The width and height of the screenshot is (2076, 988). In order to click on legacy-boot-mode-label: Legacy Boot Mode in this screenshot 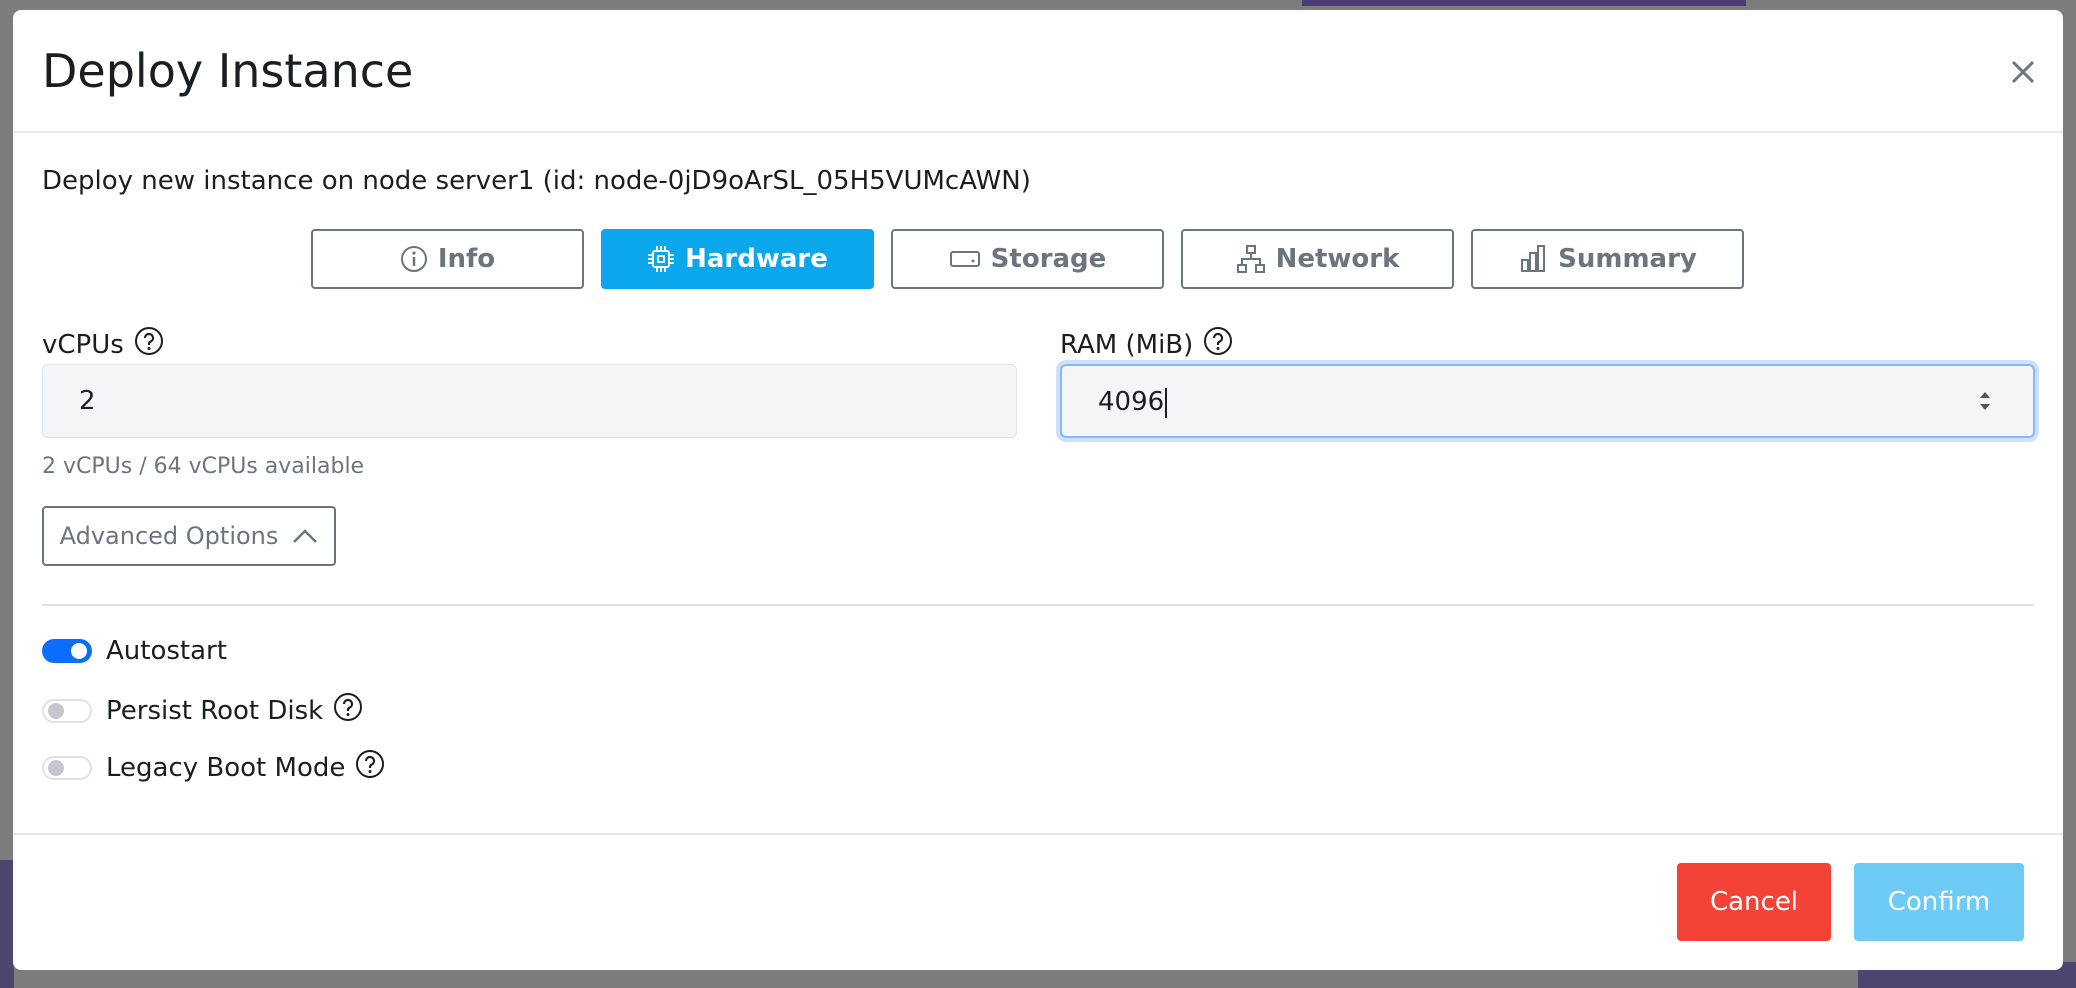, I will do `click(226, 767)`.